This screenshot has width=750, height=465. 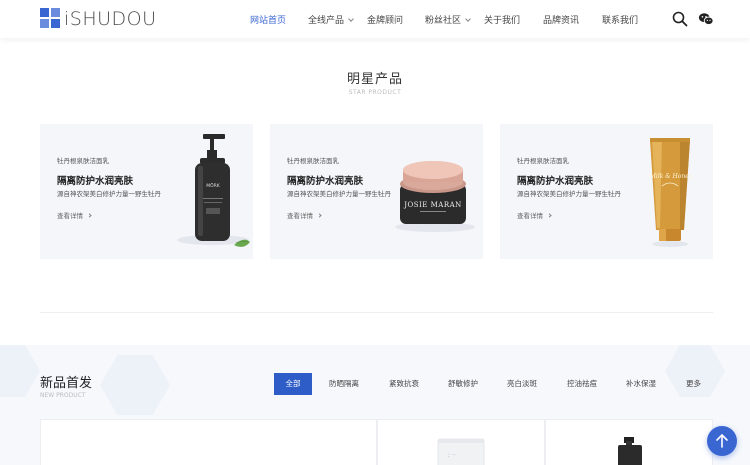 What do you see at coordinates (213, 185) in the screenshot?
I see `bottle-brand-label: MÖRK` at bounding box center [213, 185].